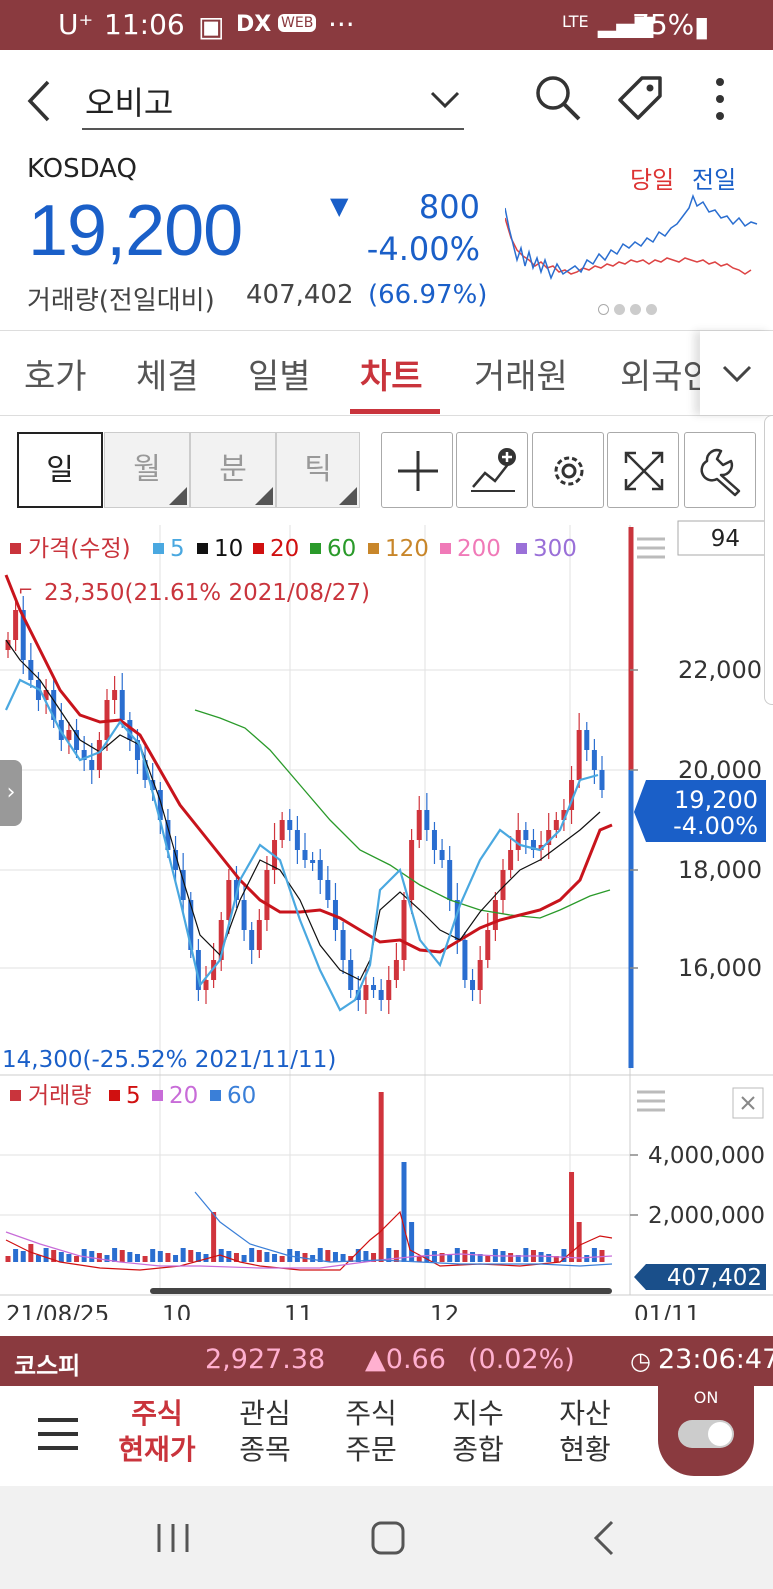  I want to click on settings-button, so click(568, 470).